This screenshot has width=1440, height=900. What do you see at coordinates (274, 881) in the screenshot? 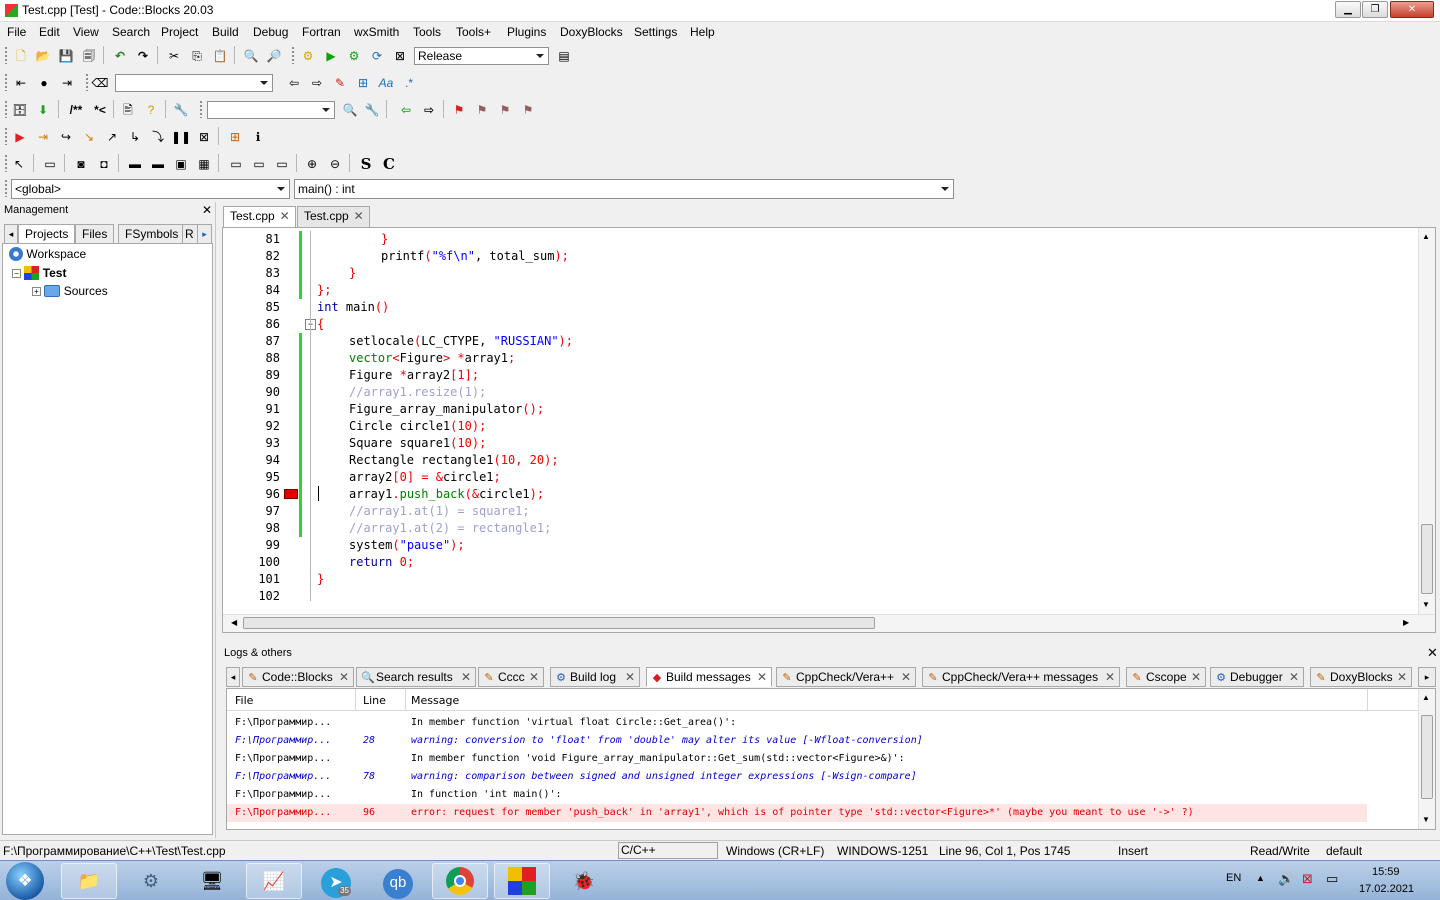
I see `notepad-icon: 📈` at bounding box center [274, 881].